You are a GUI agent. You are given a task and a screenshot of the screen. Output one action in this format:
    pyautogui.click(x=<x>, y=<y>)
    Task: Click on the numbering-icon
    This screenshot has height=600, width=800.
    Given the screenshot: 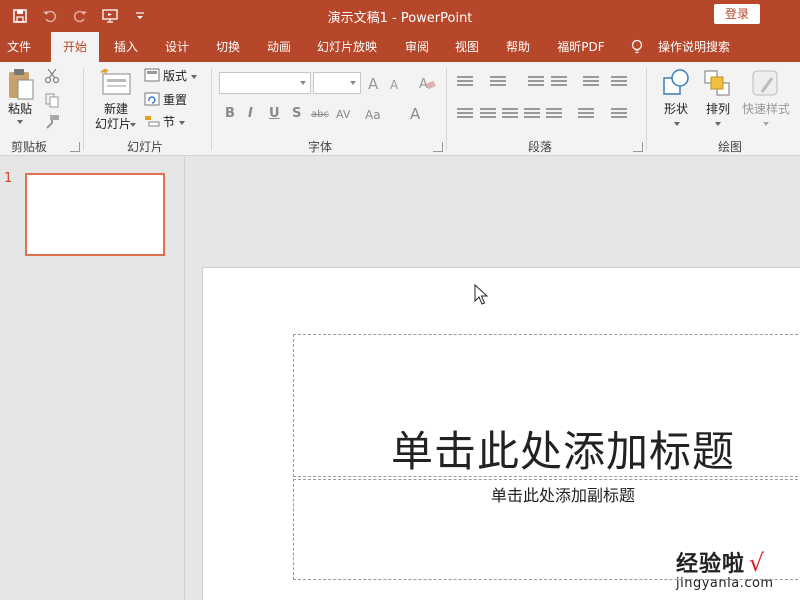 What is the action you would take?
    pyautogui.click(x=498, y=83)
    